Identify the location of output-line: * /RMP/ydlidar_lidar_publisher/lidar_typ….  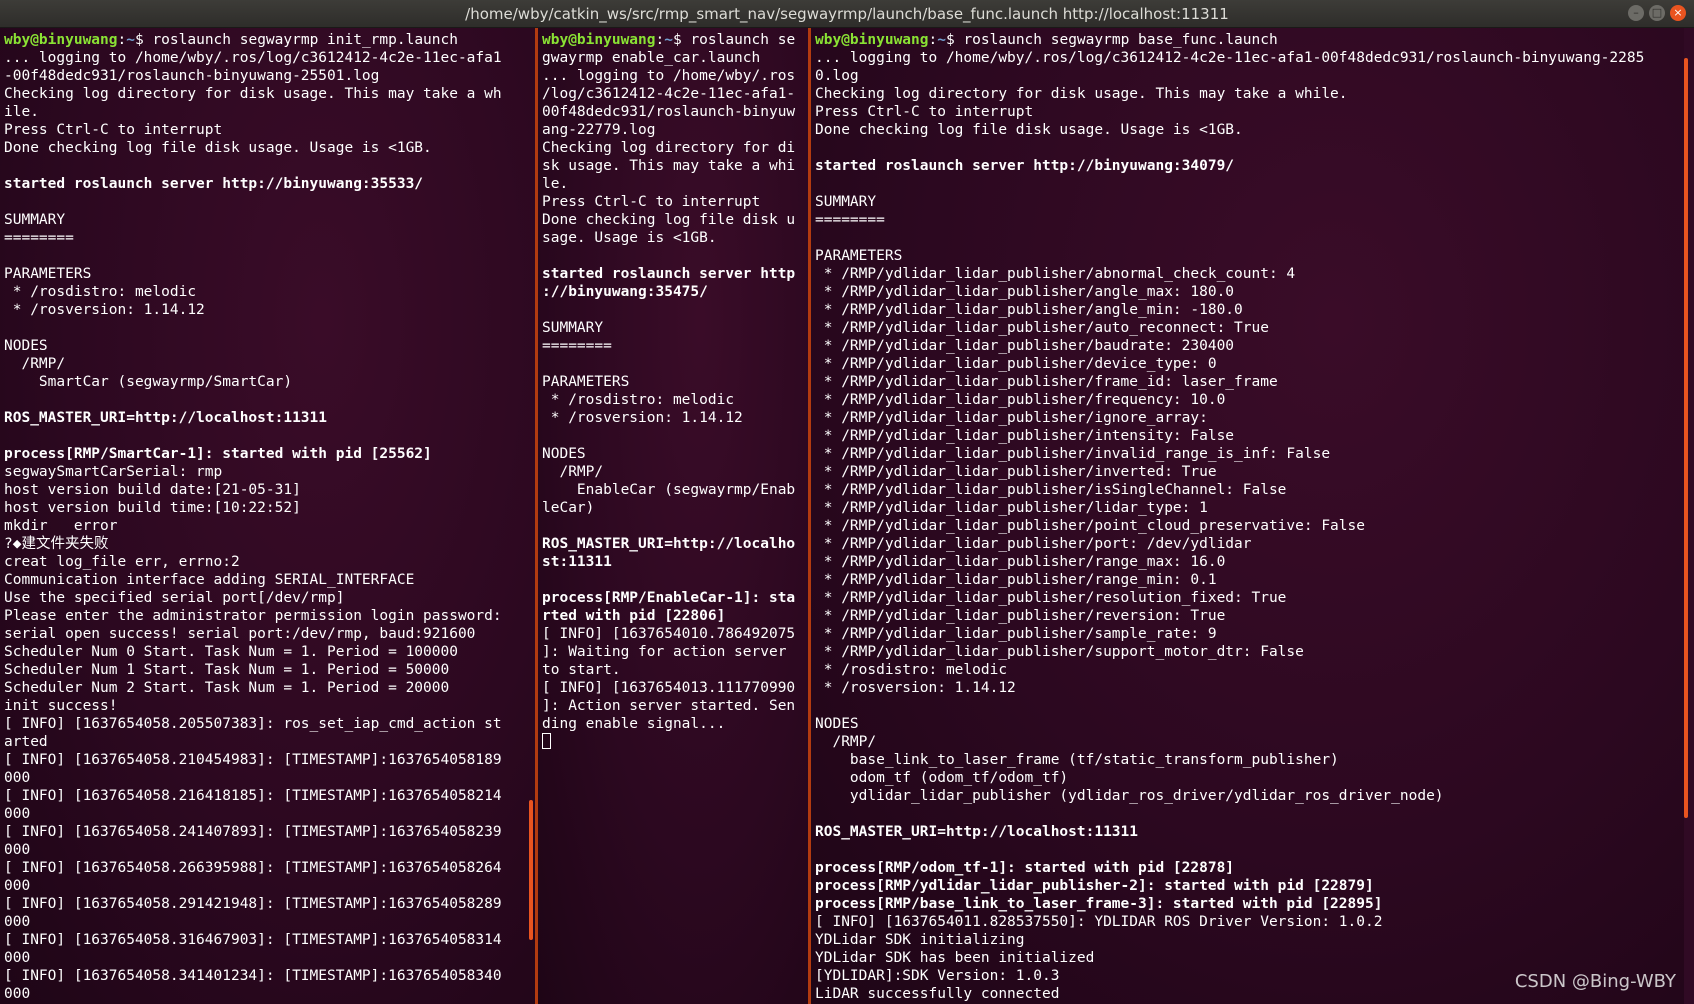
(1011, 508).